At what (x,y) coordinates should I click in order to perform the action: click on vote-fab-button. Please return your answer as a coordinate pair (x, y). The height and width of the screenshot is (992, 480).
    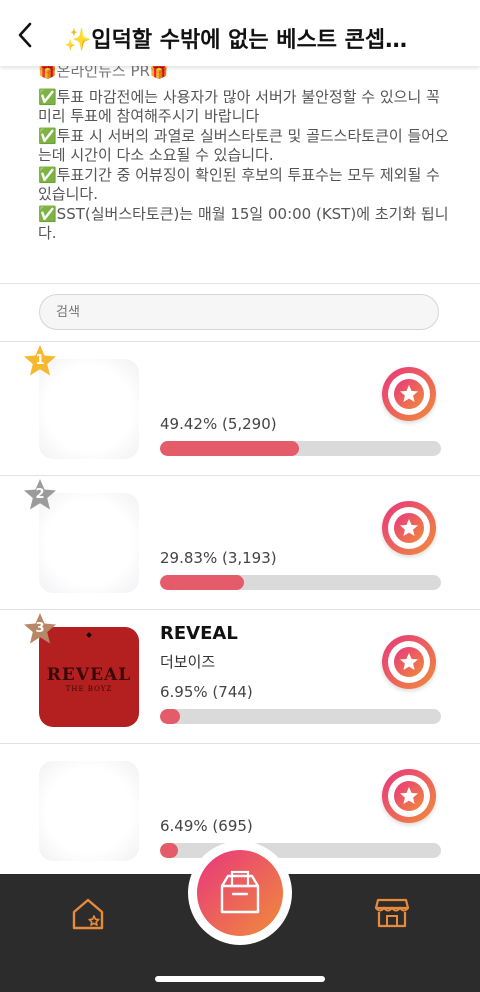
    Looking at the image, I should click on (240, 893).